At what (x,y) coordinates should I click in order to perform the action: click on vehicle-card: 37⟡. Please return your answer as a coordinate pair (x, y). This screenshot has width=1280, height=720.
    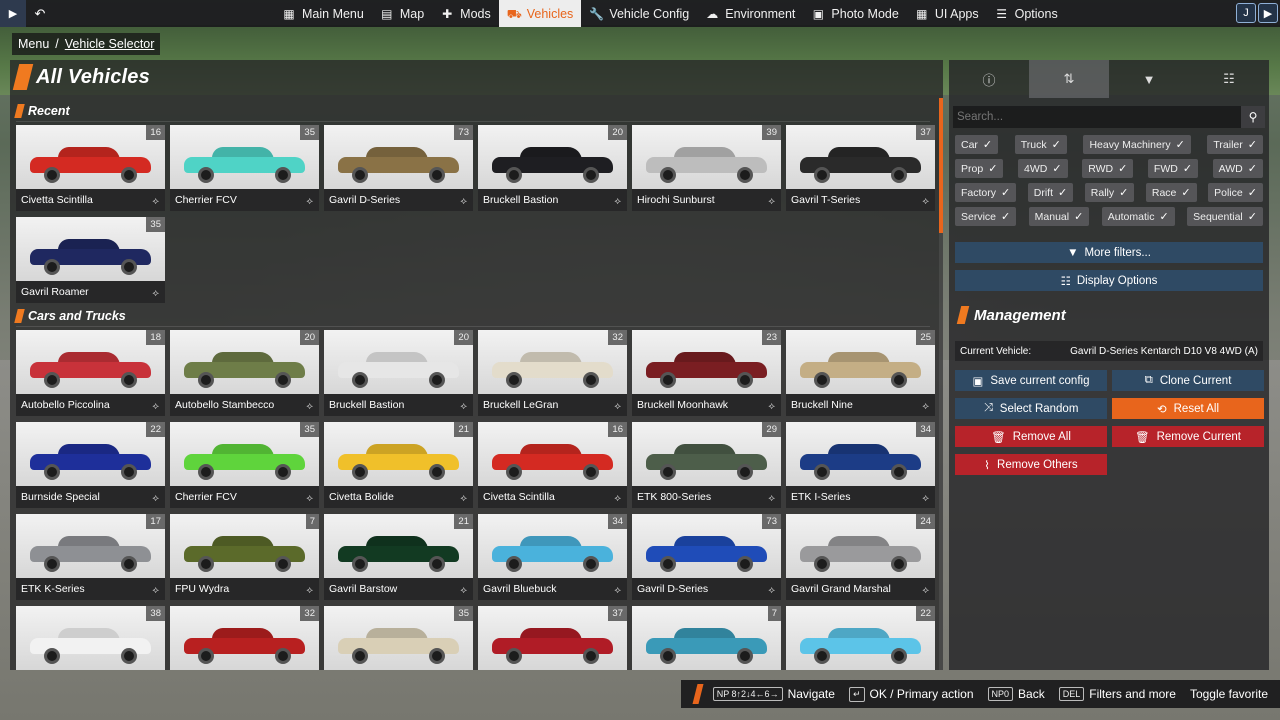
    Looking at the image, I should click on (552, 638).